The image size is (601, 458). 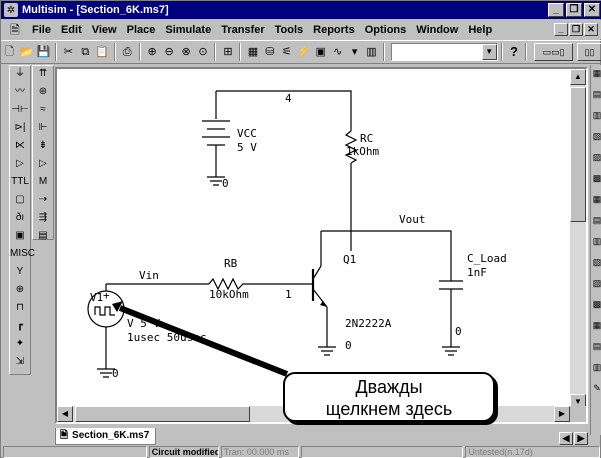 I want to click on menu-help: Help, so click(x=480, y=30).